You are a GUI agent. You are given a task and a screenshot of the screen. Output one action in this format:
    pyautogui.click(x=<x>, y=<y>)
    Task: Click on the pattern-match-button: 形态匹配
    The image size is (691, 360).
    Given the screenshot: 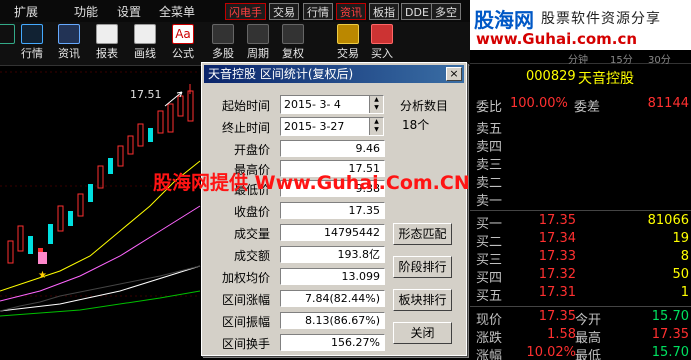 What is the action you would take?
    pyautogui.click(x=422, y=234)
    